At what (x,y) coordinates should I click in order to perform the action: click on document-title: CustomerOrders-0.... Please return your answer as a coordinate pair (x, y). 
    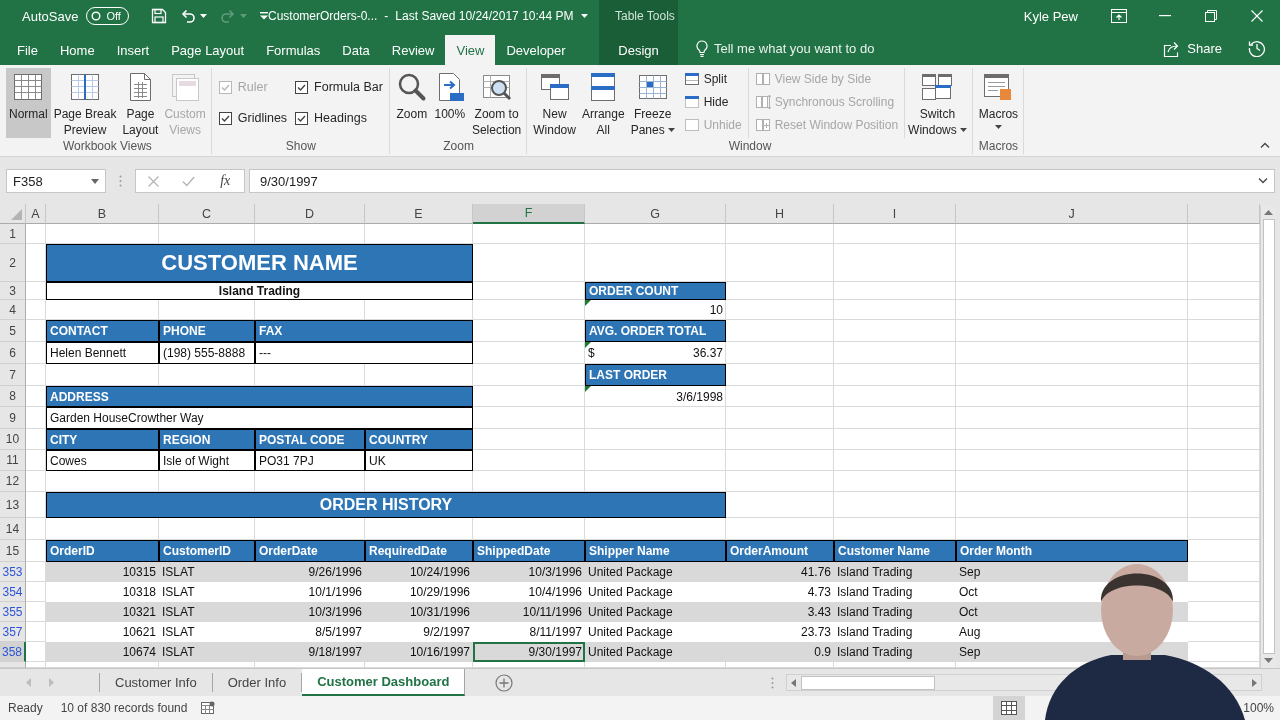
    Looking at the image, I should click on (323, 16).